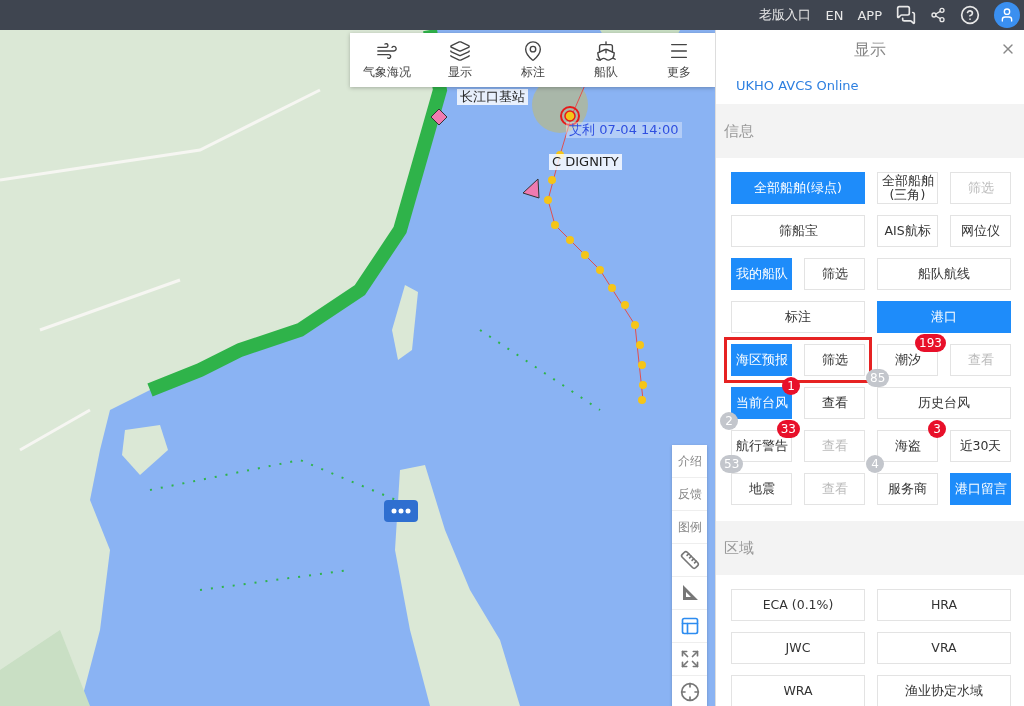 The height and width of the screenshot is (706, 1024). What do you see at coordinates (944, 403) in the screenshot?
I see `option-button: 历史台风` at bounding box center [944, 403].